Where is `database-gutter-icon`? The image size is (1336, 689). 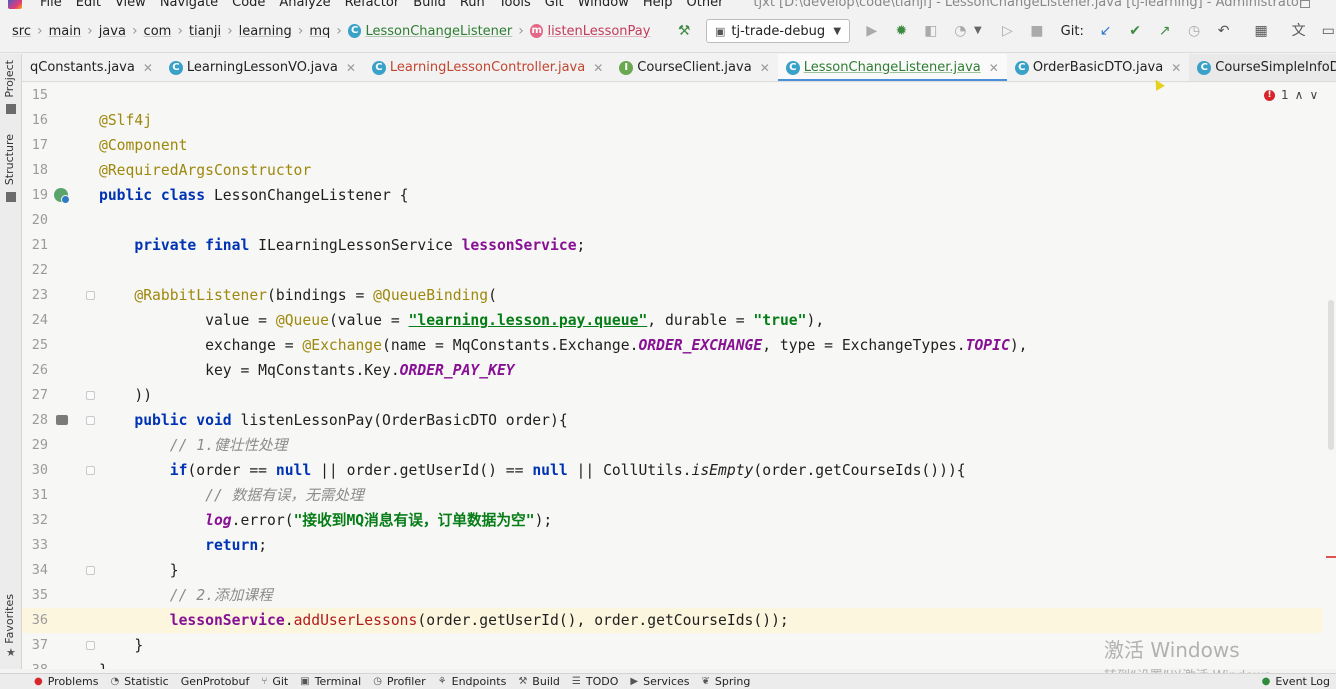 database-gutter-icon is located at coordinates (62, 420).